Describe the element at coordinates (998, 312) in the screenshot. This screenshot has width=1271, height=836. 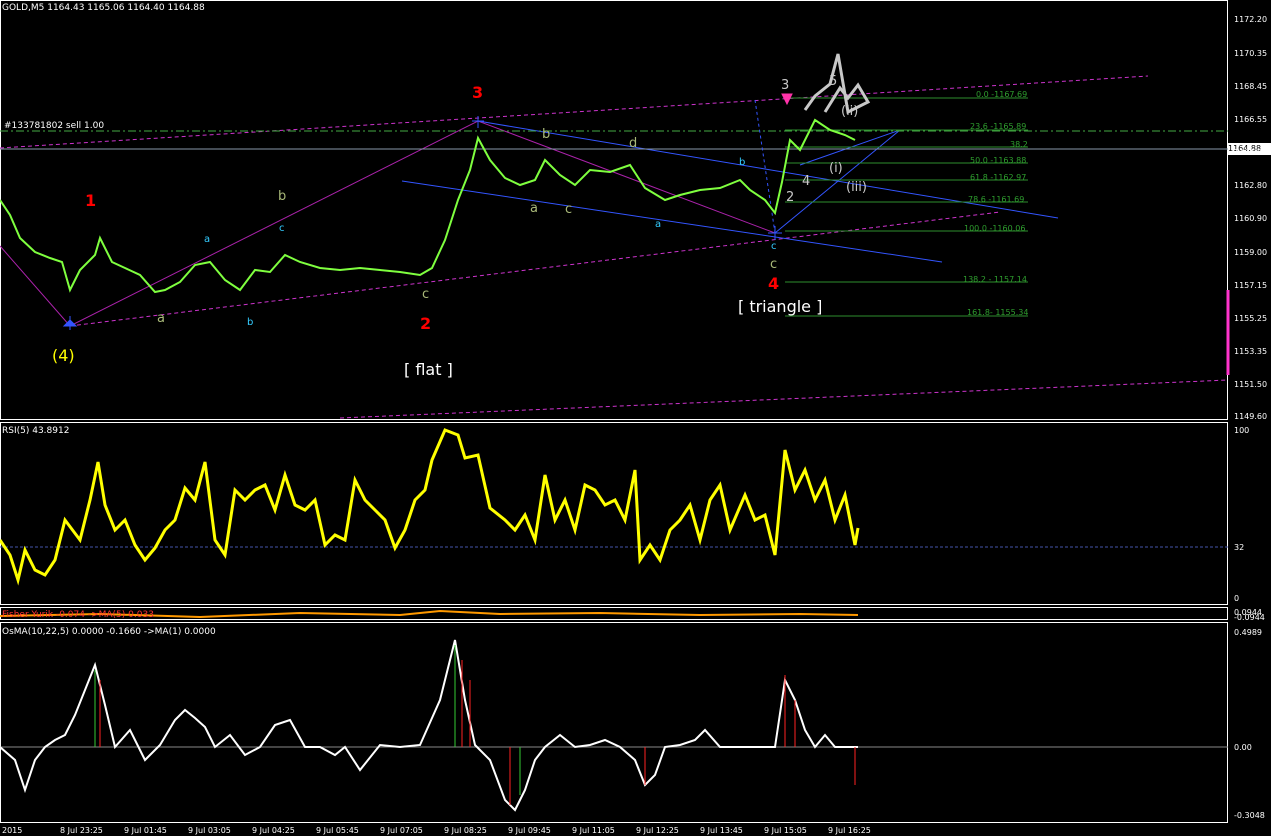
I see `fib-level-label: 161.8- 1155.34` at that location.